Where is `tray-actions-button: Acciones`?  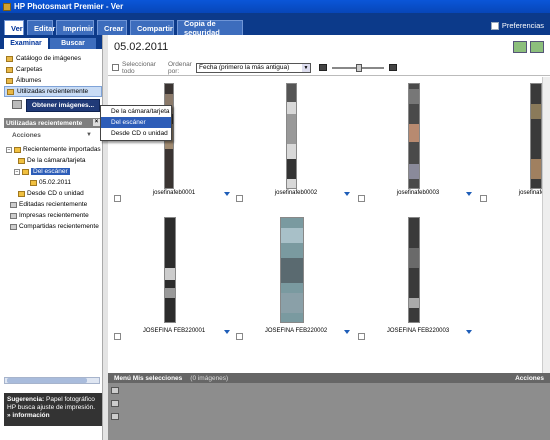 tray-actions-button: Acciones is located at coordinates (529, 378).